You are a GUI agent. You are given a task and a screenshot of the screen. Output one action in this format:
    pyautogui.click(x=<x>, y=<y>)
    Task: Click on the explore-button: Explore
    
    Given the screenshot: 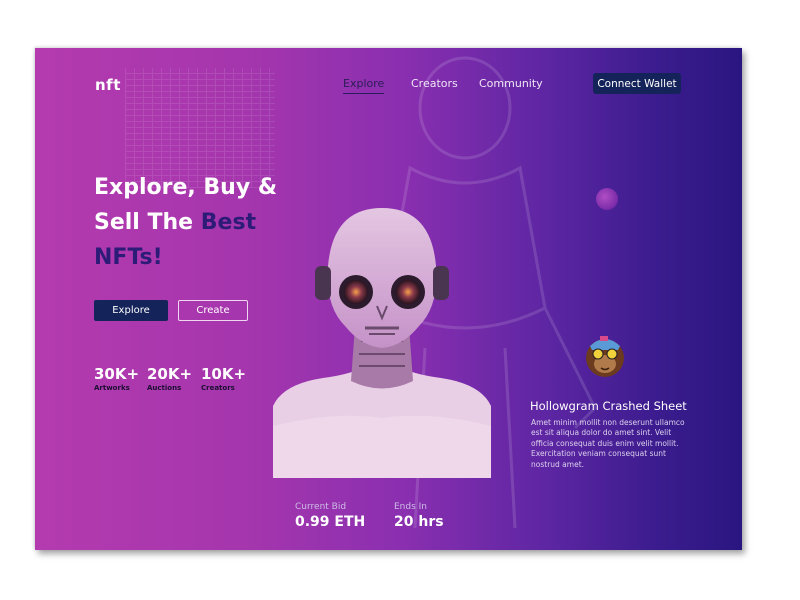 What is the action you would take?
    pyautogui.click(x=131, y=310)
    